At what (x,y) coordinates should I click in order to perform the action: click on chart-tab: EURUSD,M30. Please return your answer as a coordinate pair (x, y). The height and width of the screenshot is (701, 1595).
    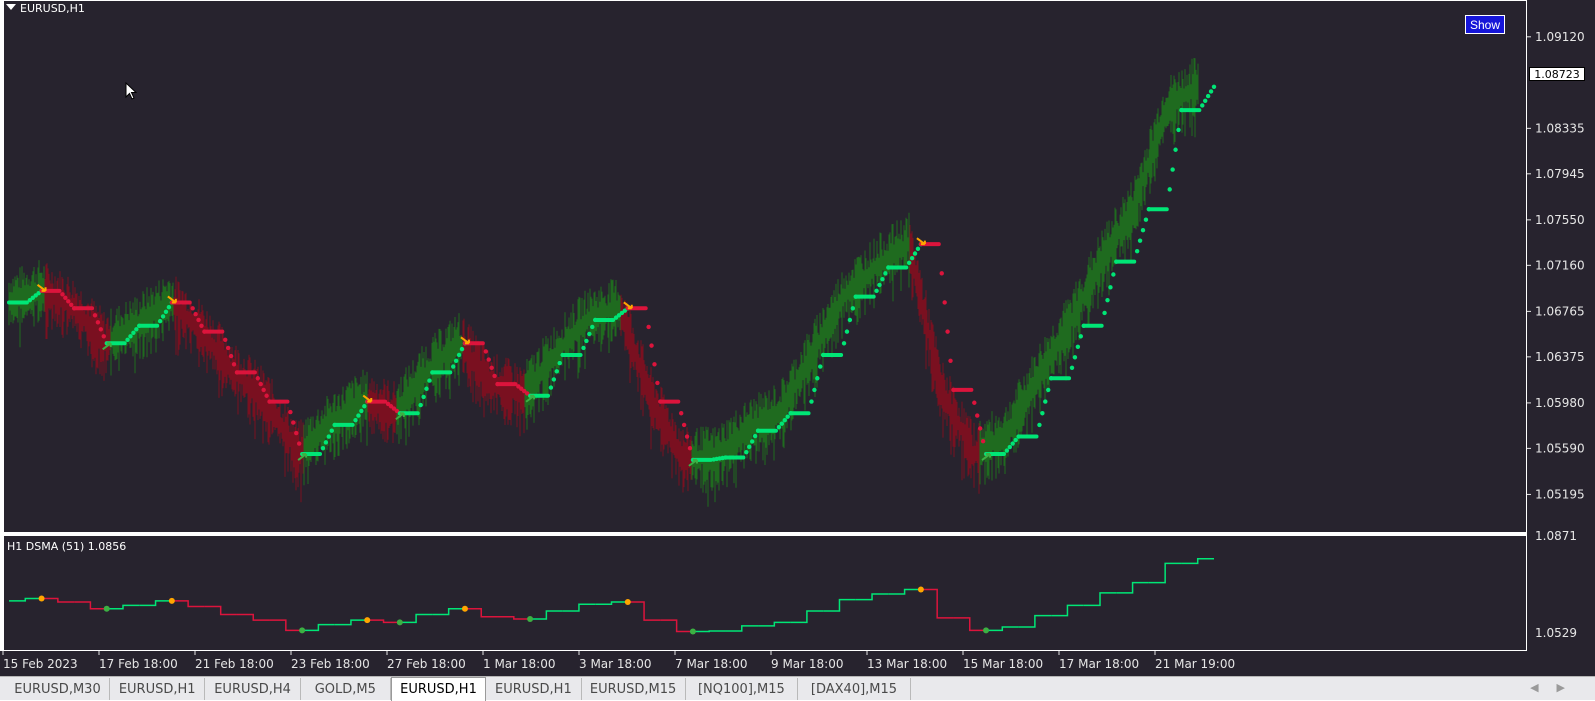
    Looking at the image, I should click on (58, 689).